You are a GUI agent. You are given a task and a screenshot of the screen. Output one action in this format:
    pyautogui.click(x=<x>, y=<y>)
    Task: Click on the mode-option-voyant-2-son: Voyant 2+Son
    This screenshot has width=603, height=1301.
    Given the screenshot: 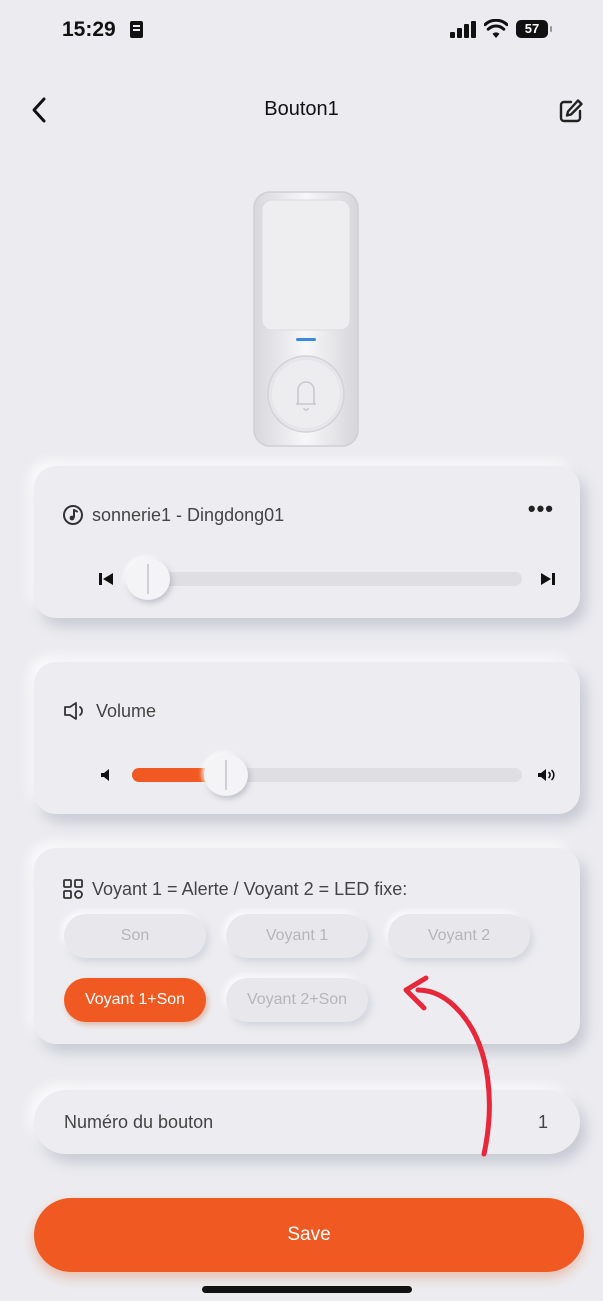 What is the action you would take?
    pyautogui.click(x=297, y=1000)
    